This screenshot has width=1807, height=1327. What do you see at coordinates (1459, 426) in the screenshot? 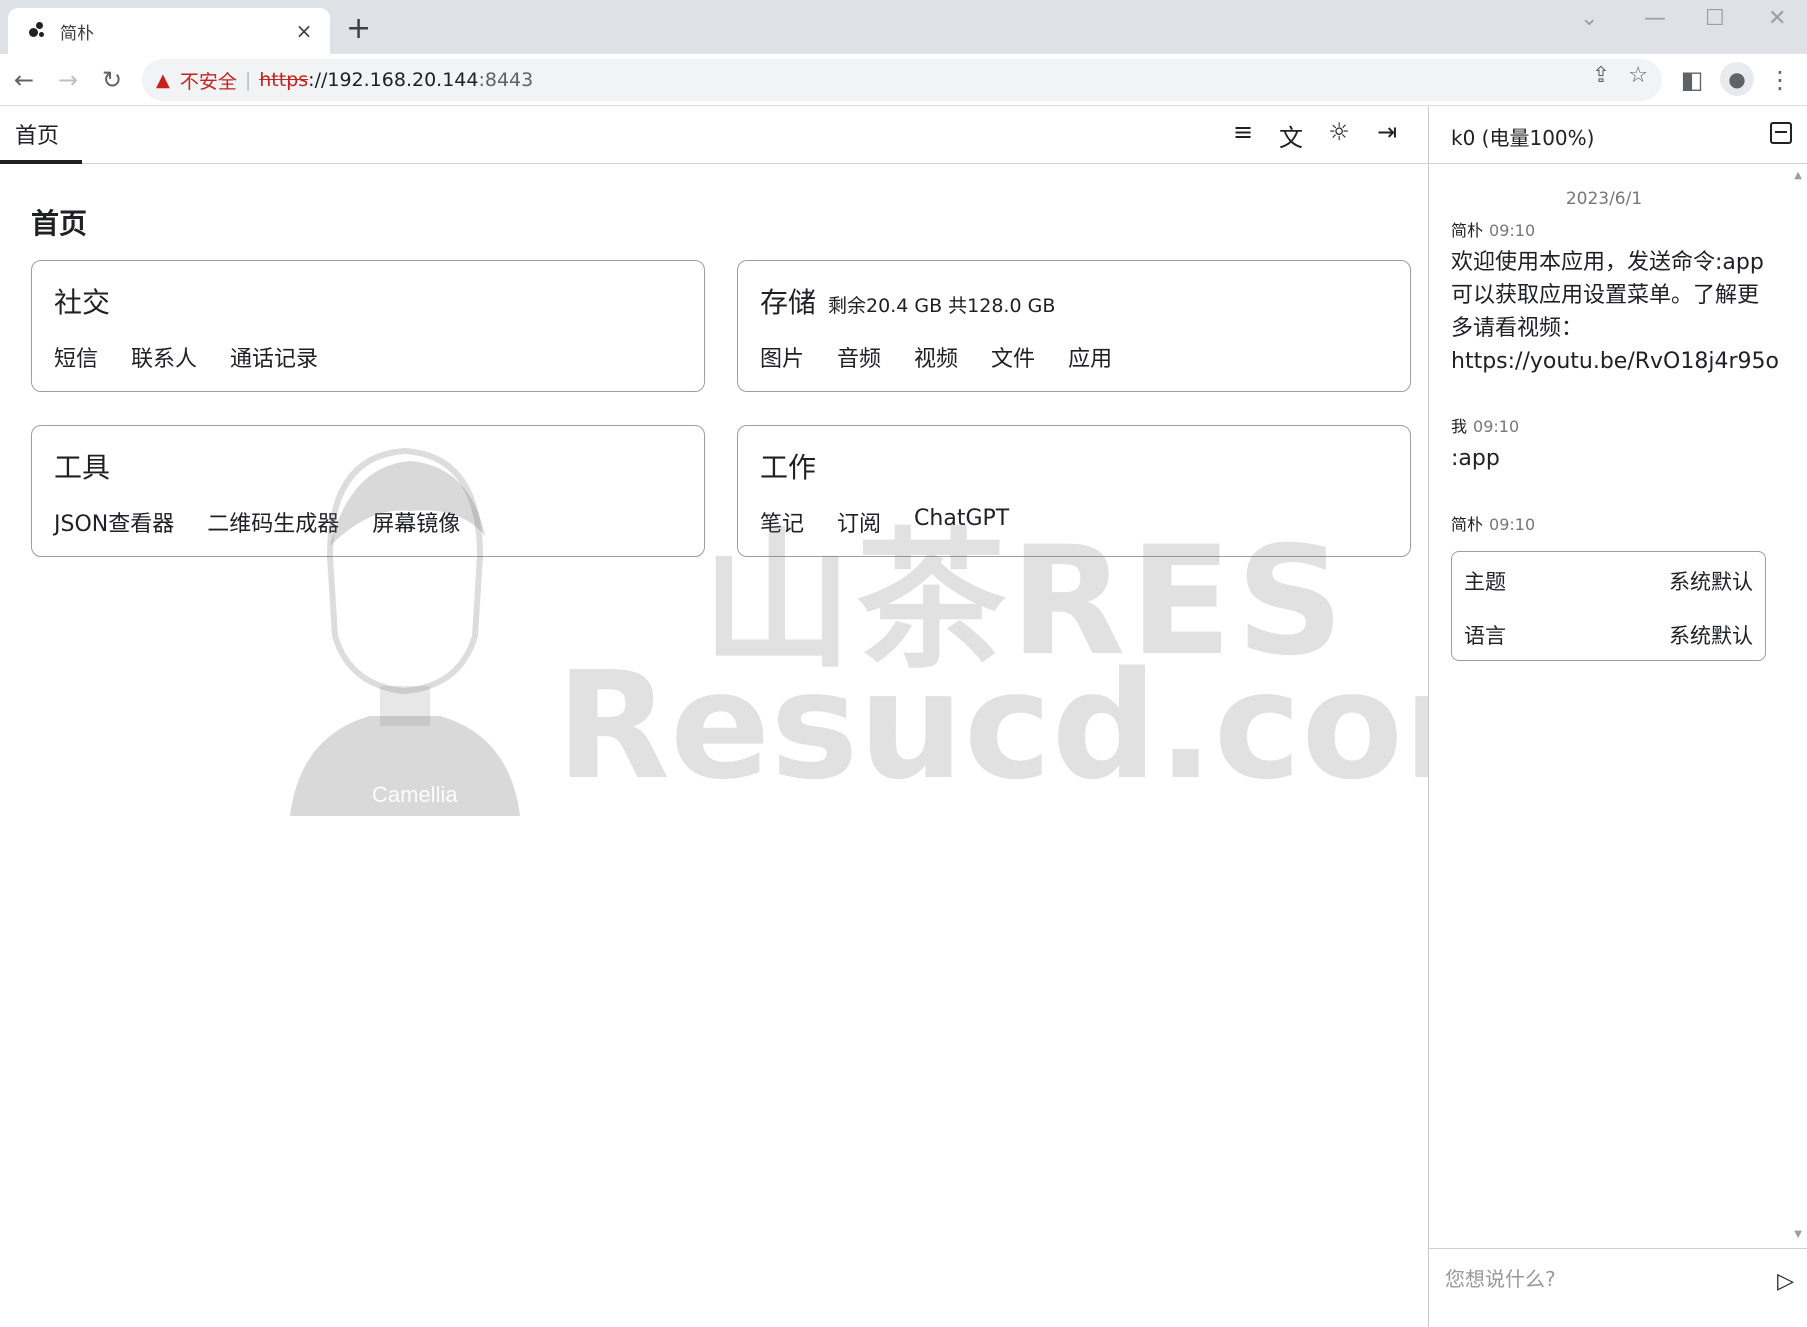
I see `message-sender: 我` at bounding box center [1459, 426].